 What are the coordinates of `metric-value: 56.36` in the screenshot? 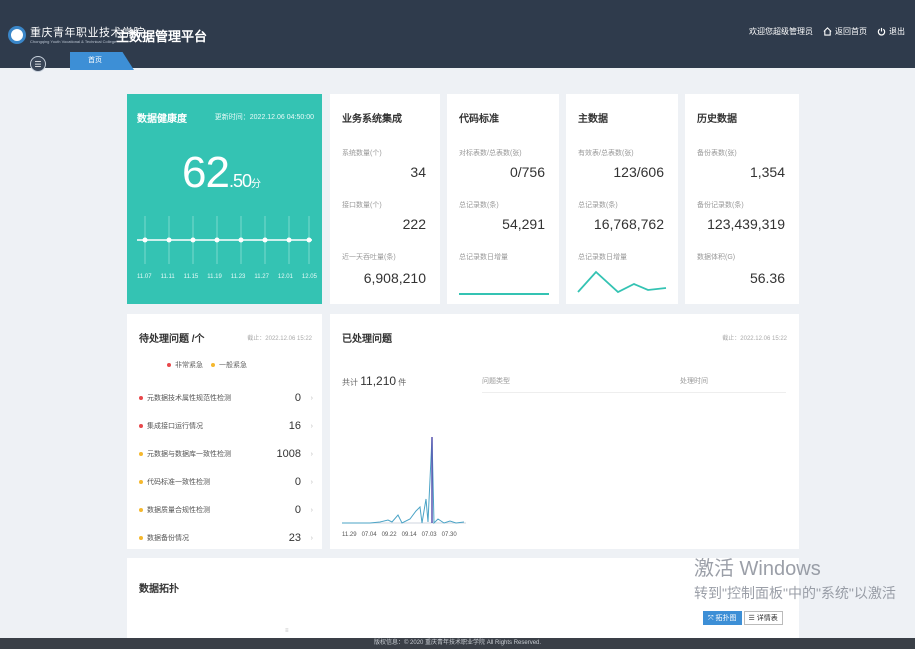 It's located at (767, 278).